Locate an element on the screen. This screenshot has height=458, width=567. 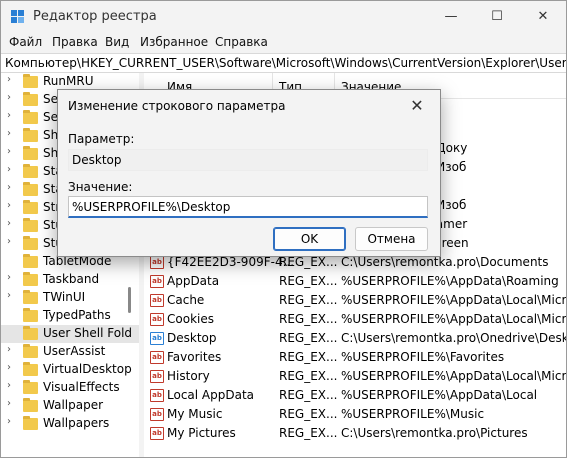
maximize-button: ☐ is located at coordinates (497, 17).